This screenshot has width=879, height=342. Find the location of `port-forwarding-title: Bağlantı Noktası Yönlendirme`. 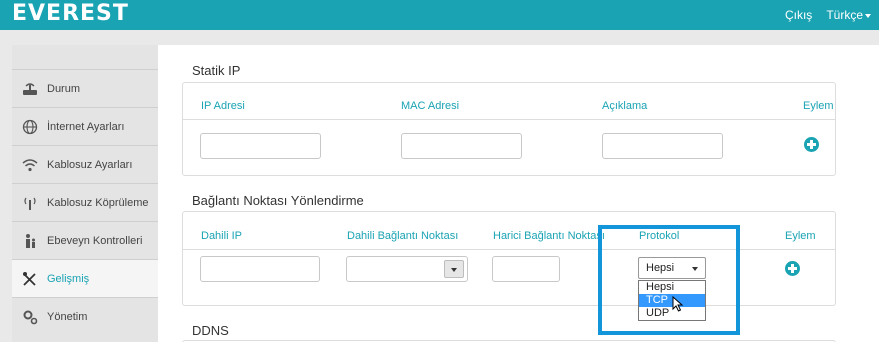

port-forwarding-title: Bağlantı Noktası Yönlendirme is located at coordinates (278, 200).